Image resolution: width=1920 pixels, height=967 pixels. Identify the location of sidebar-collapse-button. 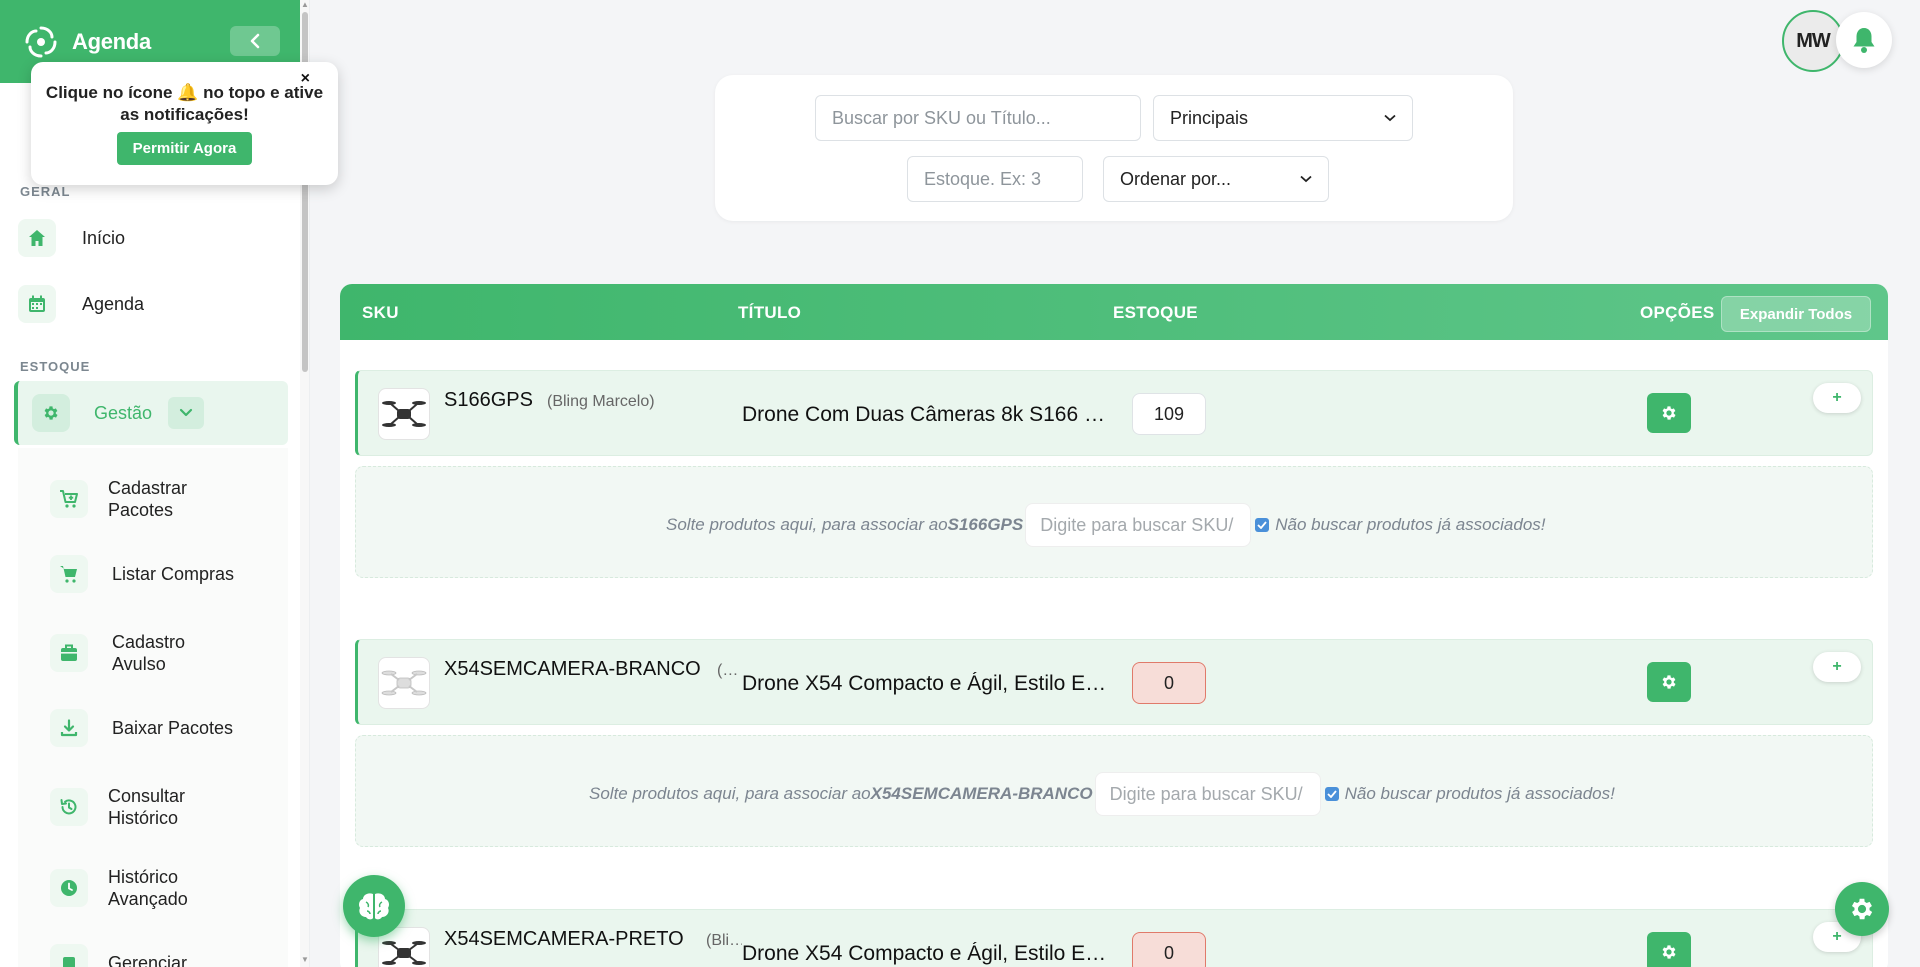
(255, 41).